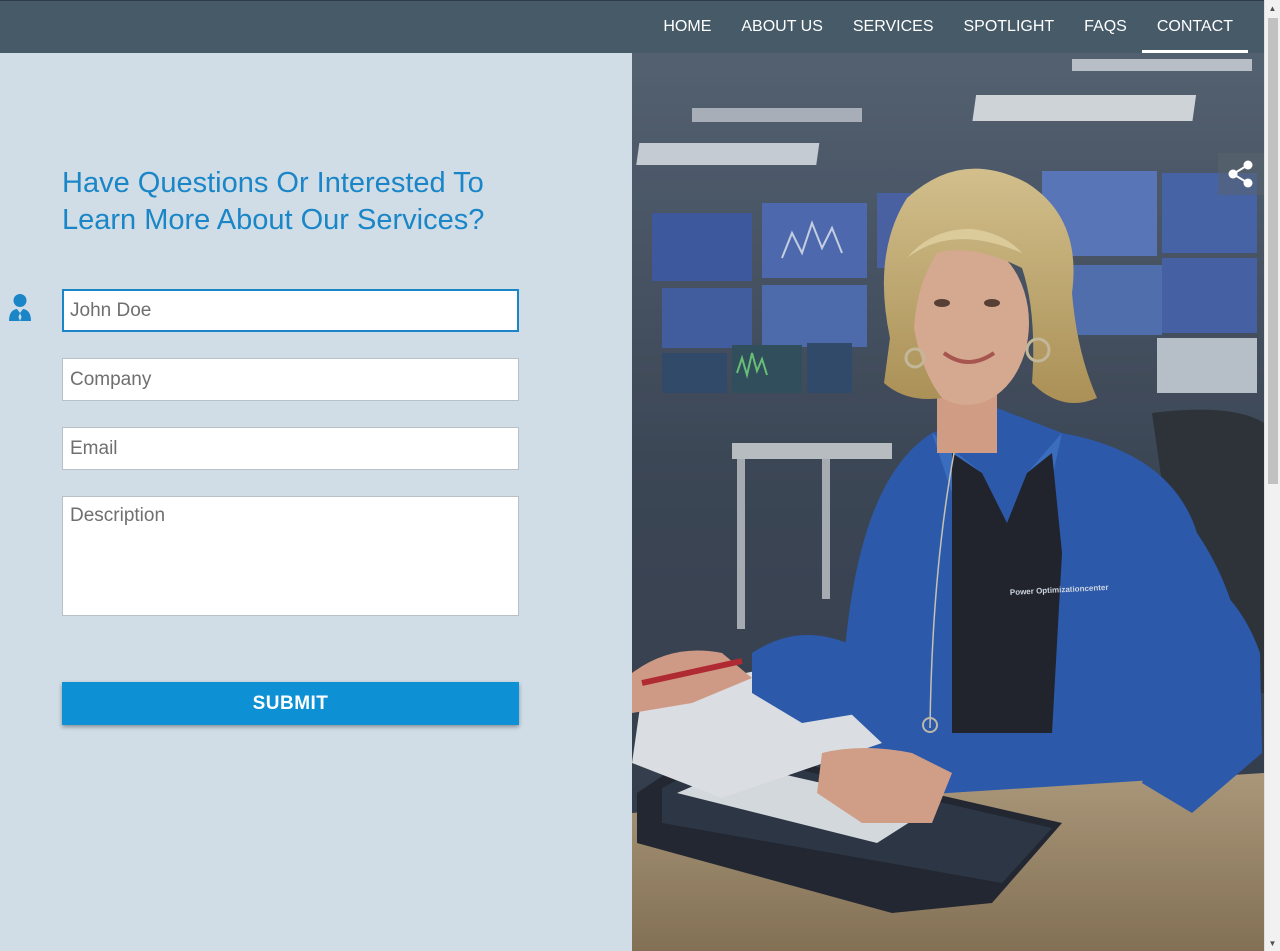 Image resolution: width=1280 pixels, height=951 pixels. What do you see at coordinates (1195, 27) in the screenshot?
I see `nav-contact: CONTACT` at bounding box center [1195, 27].